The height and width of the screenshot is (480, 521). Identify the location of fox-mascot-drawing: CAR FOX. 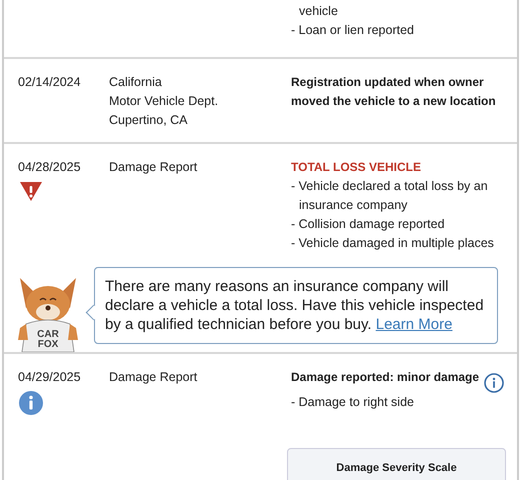
(48, 310).